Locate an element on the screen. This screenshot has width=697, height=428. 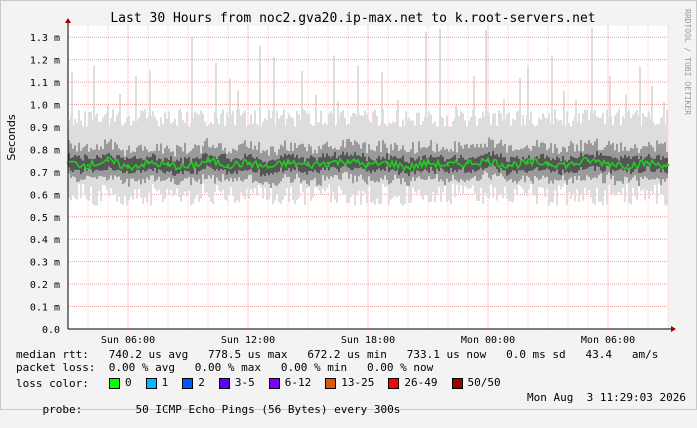
rrdtool-watermark: RRDTOOL / TOBI OETIKER is located at coordinates (687, 62).